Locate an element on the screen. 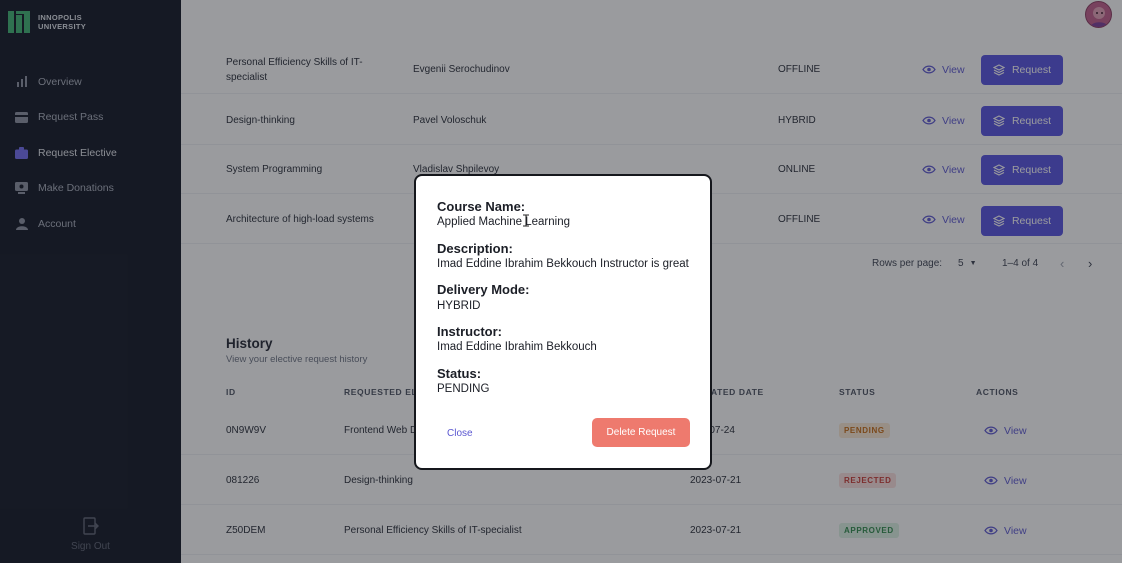  instructor-value: Imad Eddine Ibrahim Bekkouch is located at coordinates (517, 347).